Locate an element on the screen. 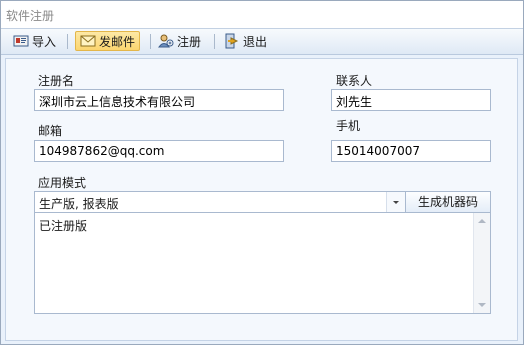 The width and height of the screenshot is (524, 345). scroll-up-icon is located at coordinates (482, 221).